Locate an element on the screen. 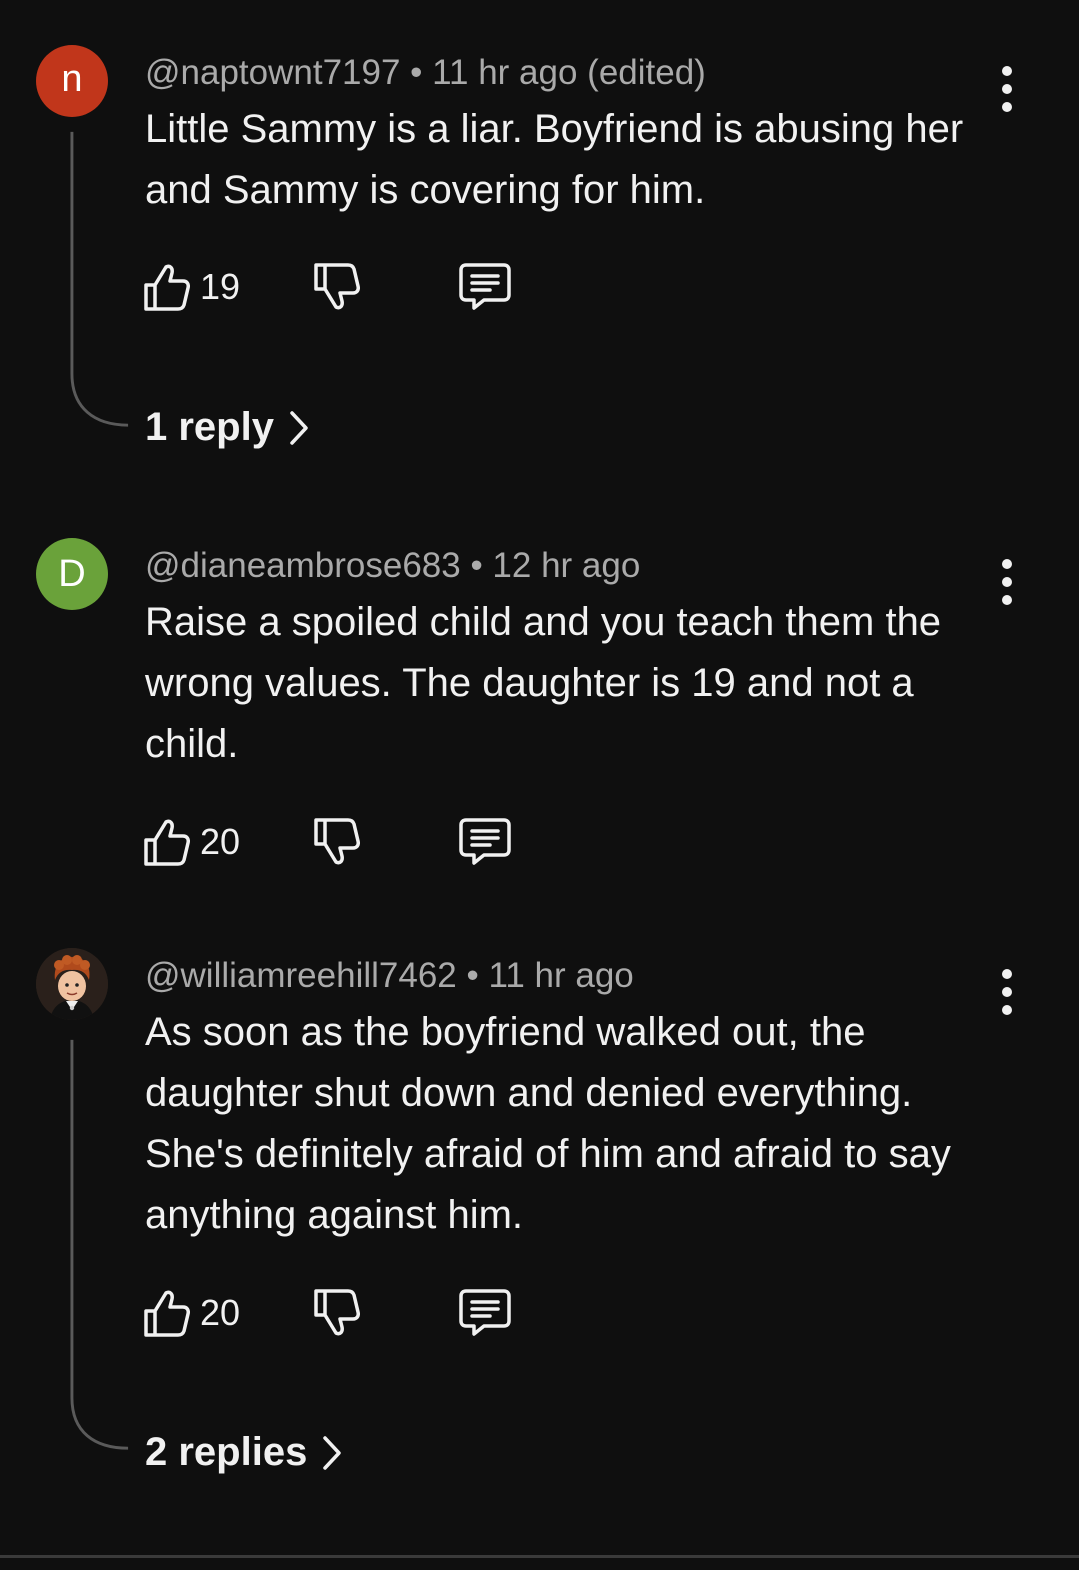 This screenshot has width=1079, height=1570. avatar is located at coordinates (72, 984).